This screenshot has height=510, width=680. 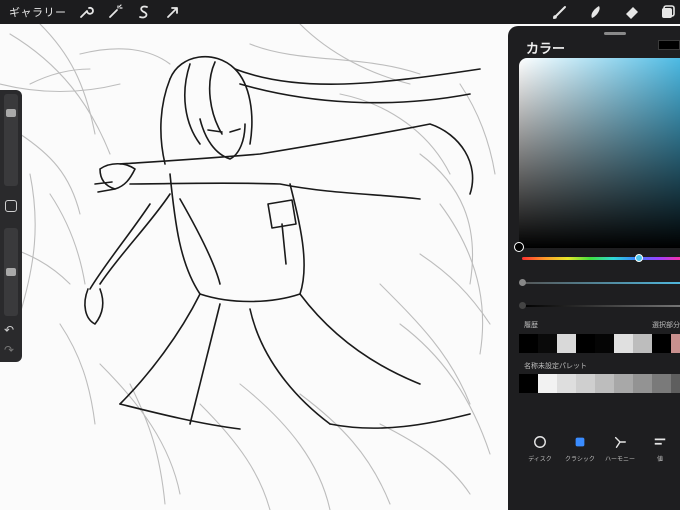 I want to click on mode-label: ハーモニー, so click(x=619, y=459).